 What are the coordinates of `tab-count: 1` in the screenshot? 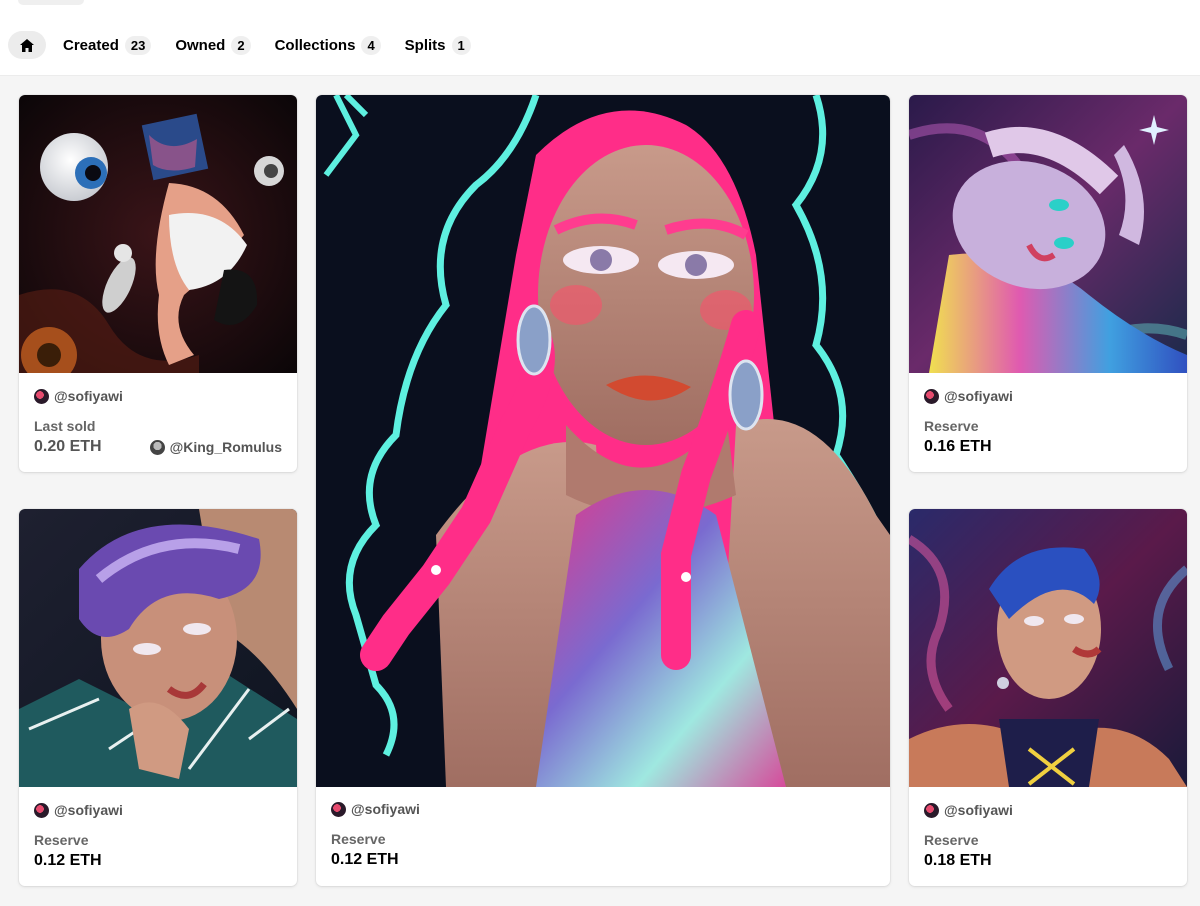 It's located at (461, 45).